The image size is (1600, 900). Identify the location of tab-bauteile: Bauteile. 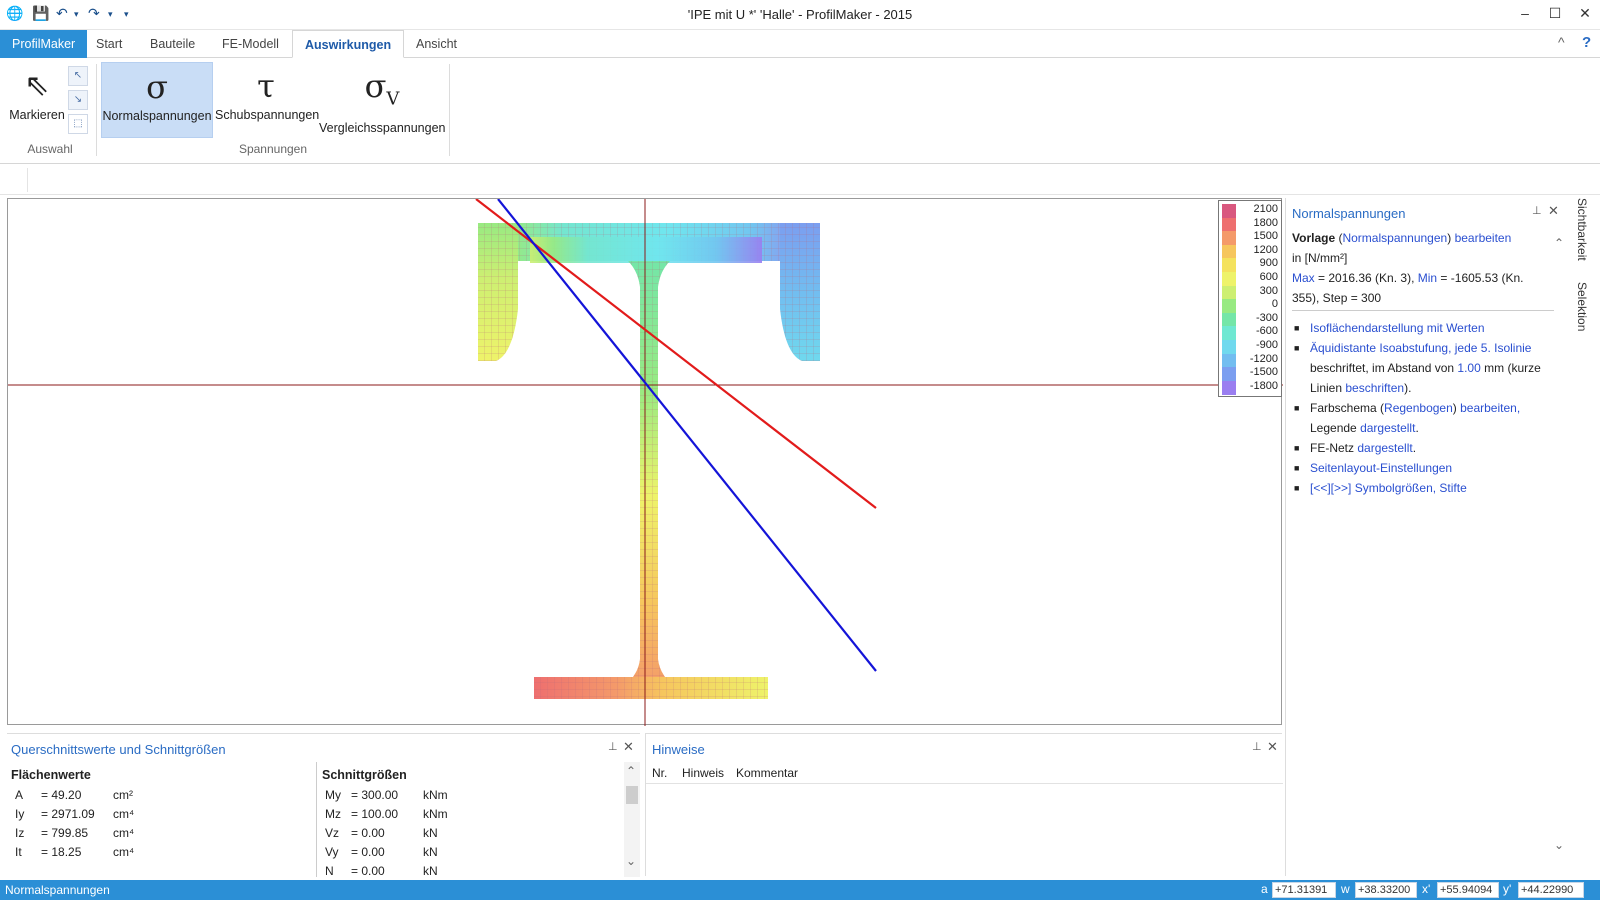
(172, 44).